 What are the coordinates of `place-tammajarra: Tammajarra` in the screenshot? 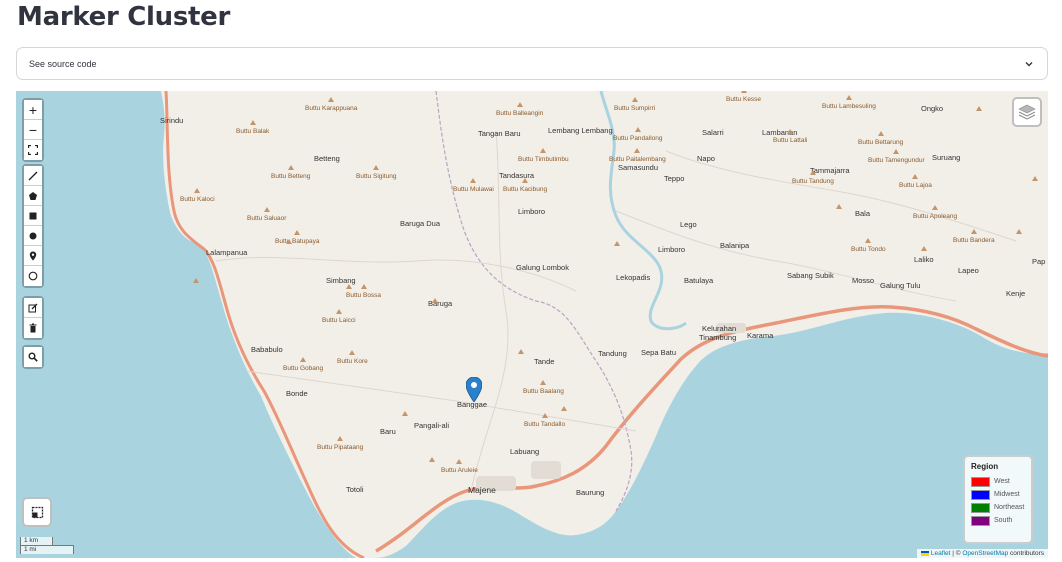 It's located at (830, 170).